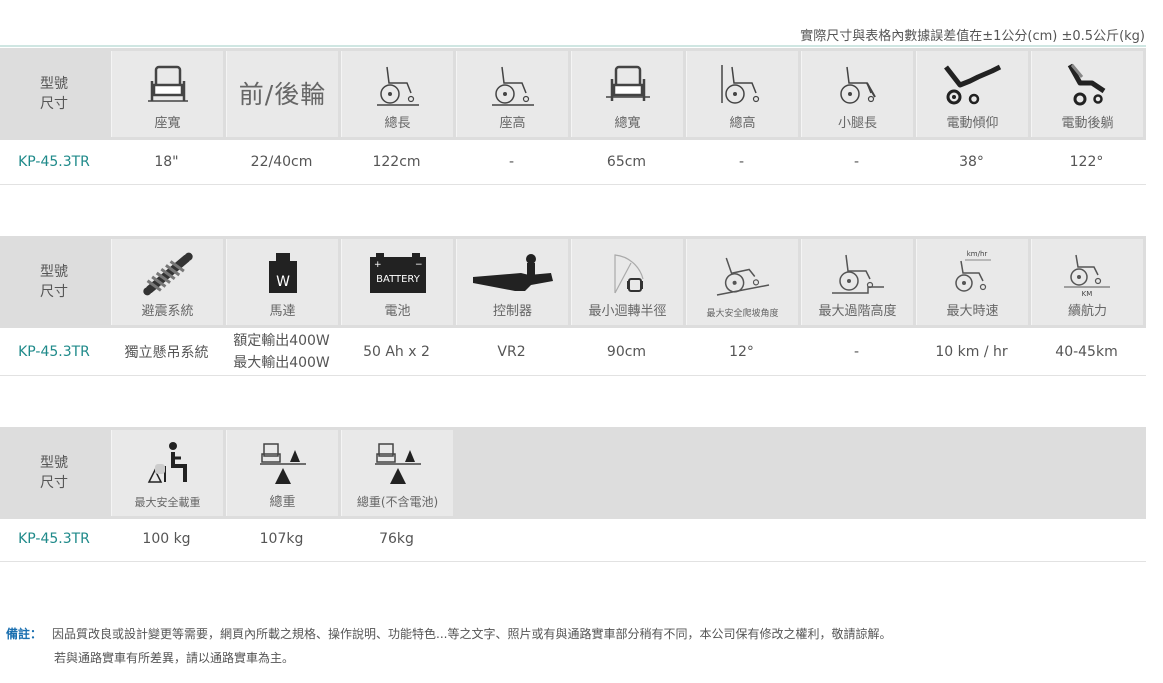  Describe the element at coordinates (857, 311) in the screenshot. I see `header-label: 最大過階高度` at that location.